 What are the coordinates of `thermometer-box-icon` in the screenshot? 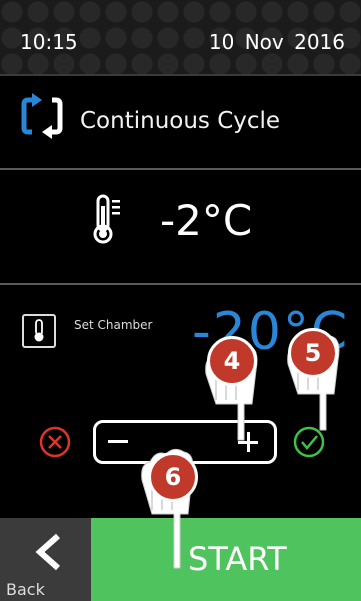 It's located at (39, 331).